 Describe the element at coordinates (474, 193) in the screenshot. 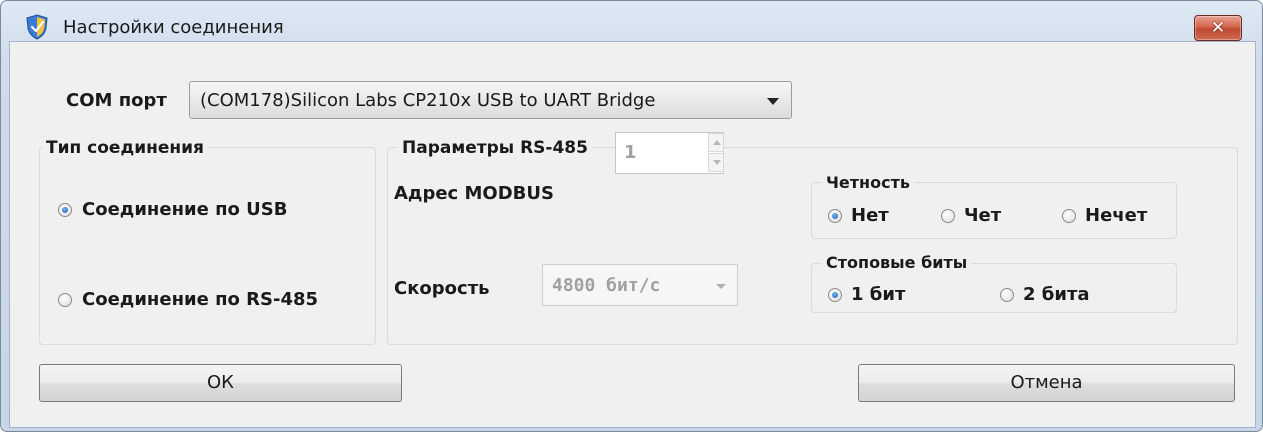

I see `modbus-address-label: Адрес MODBUS` at that location.